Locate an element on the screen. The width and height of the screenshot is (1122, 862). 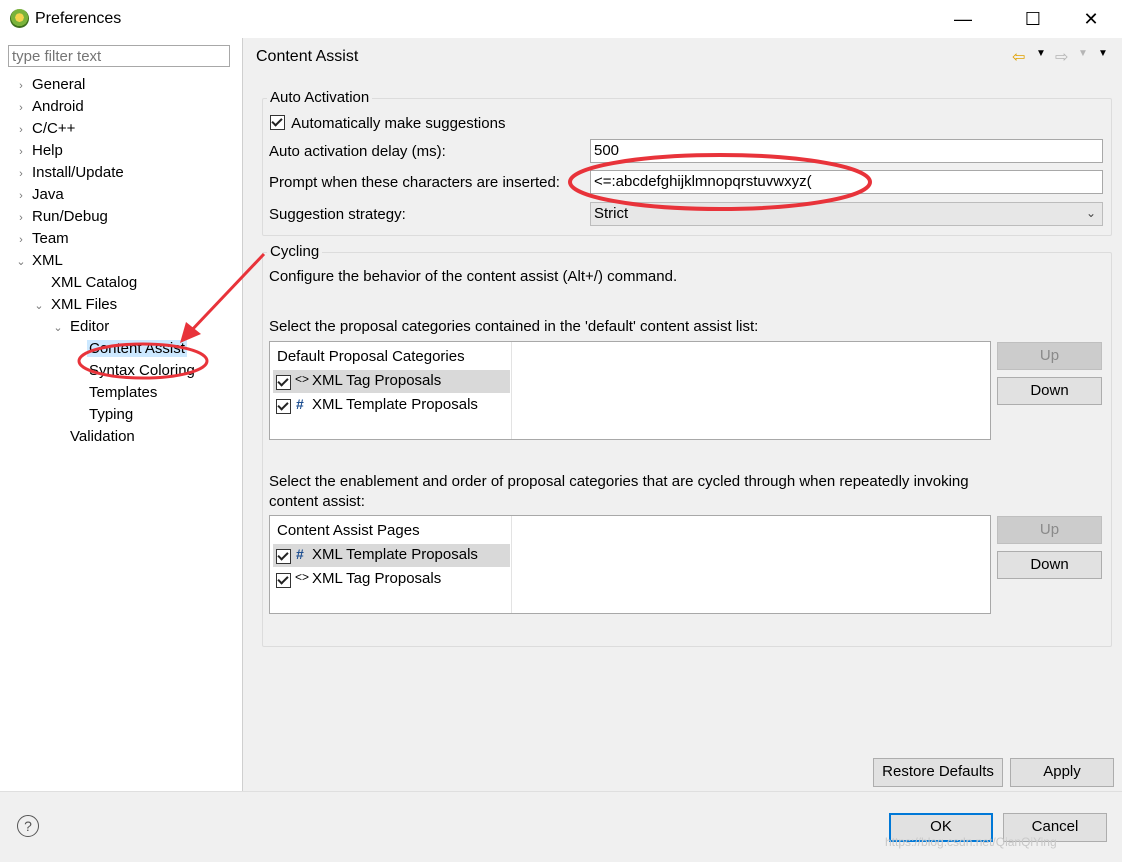
tree-item-ccpp: › C/C++ is located at coordinates (104, 129).